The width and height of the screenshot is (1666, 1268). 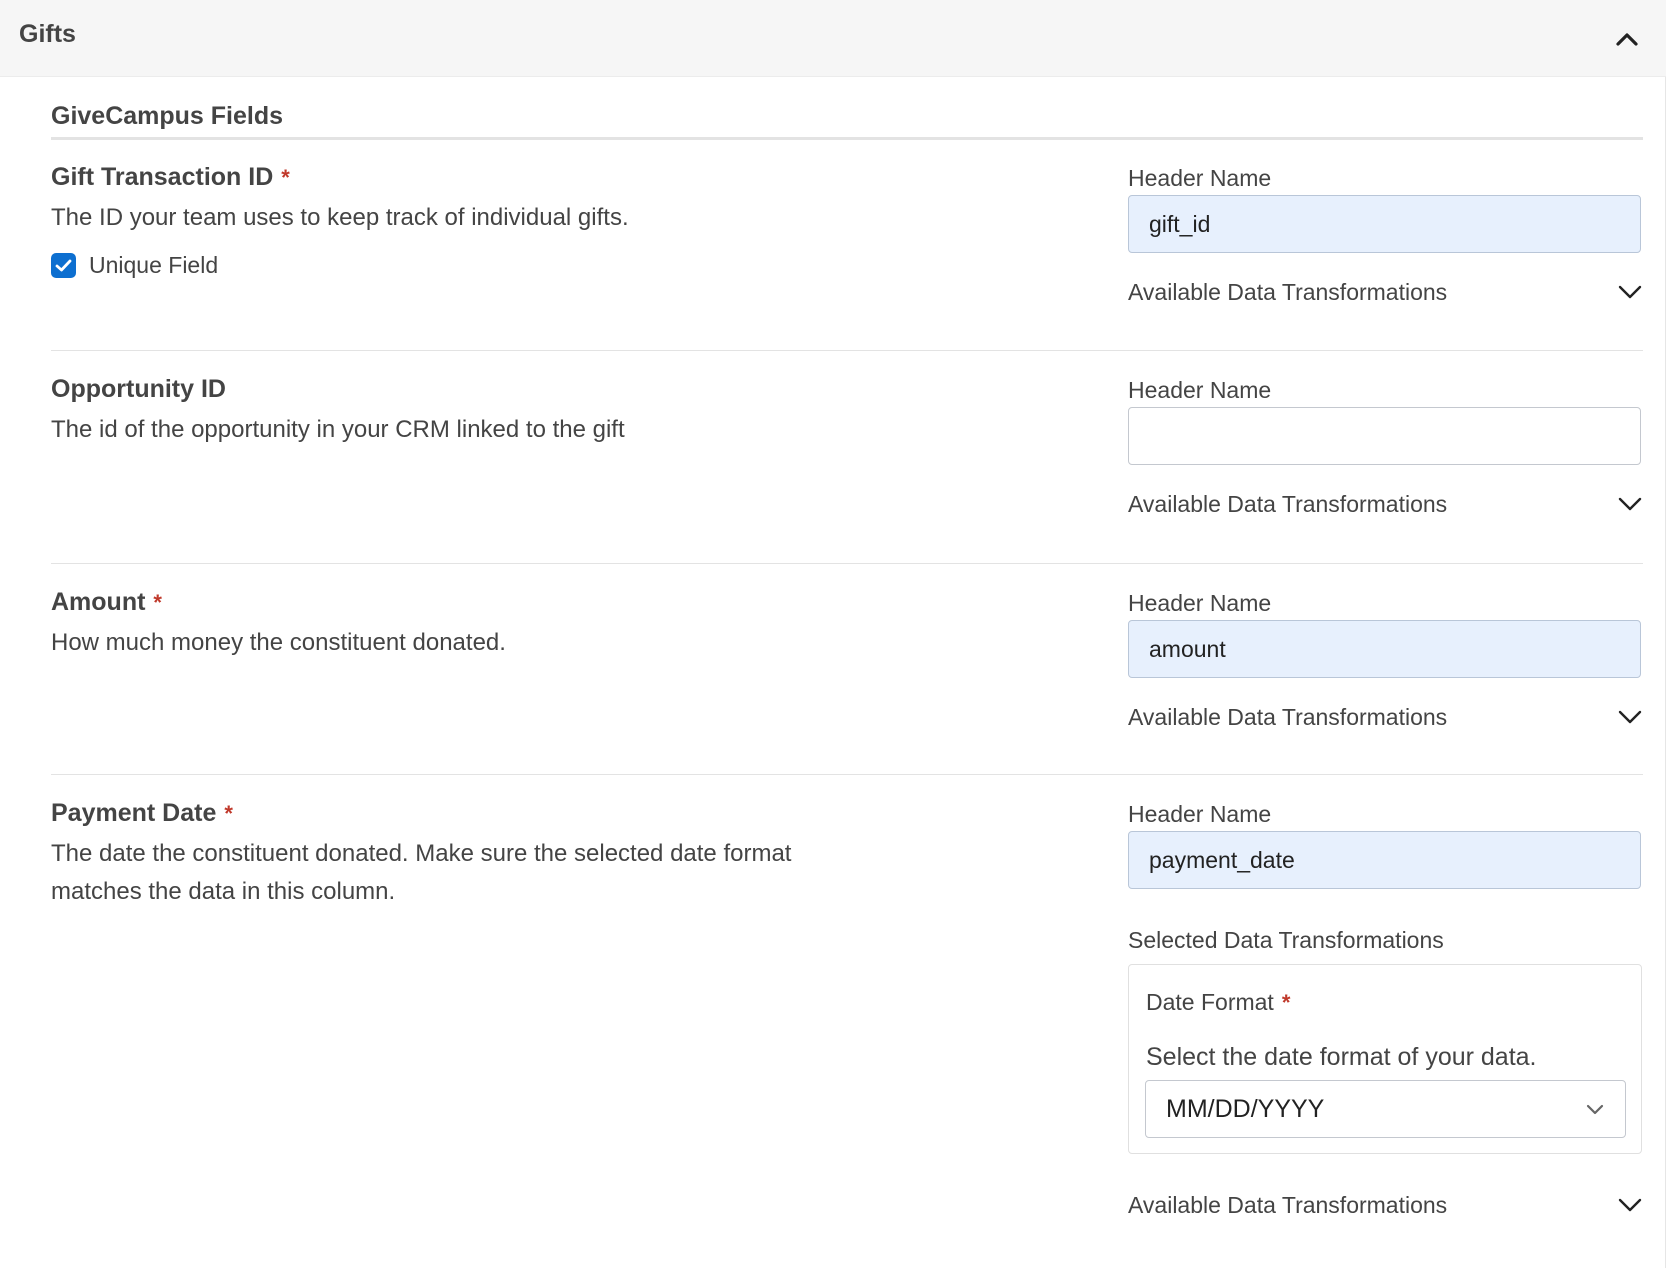 I want to click on checkbox-checked-icon, so click(x=63, y=265).